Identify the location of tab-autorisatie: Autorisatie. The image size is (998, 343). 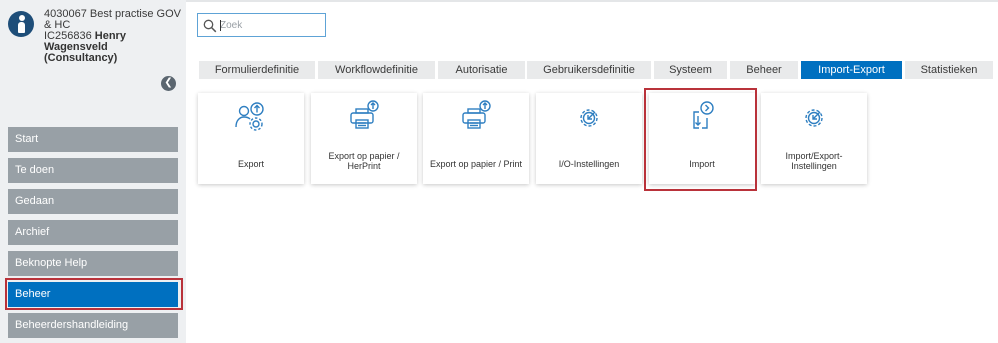
(481, 70).